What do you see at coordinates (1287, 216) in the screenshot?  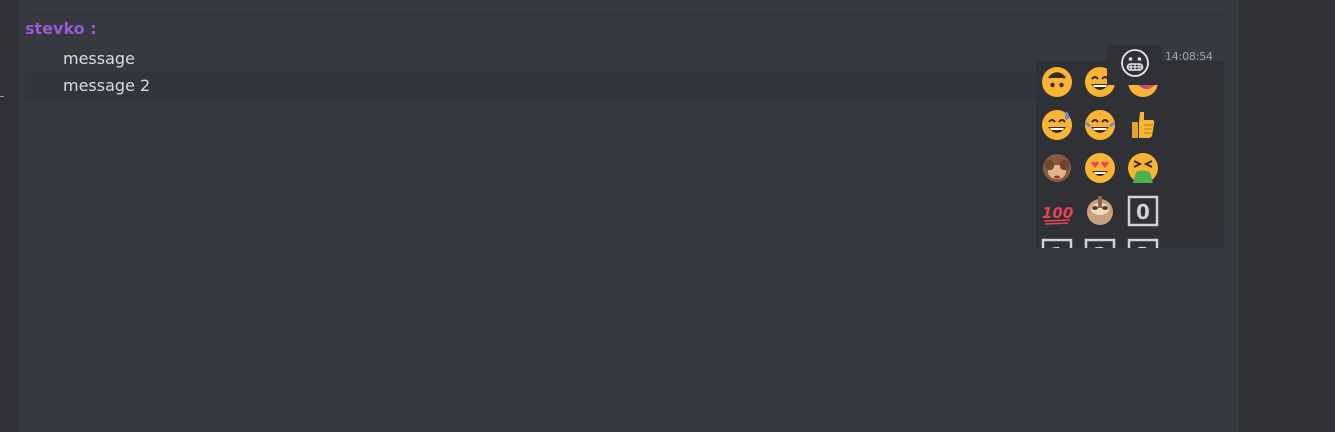 I see `right-side-panel` at bounding box center [1287, 216].